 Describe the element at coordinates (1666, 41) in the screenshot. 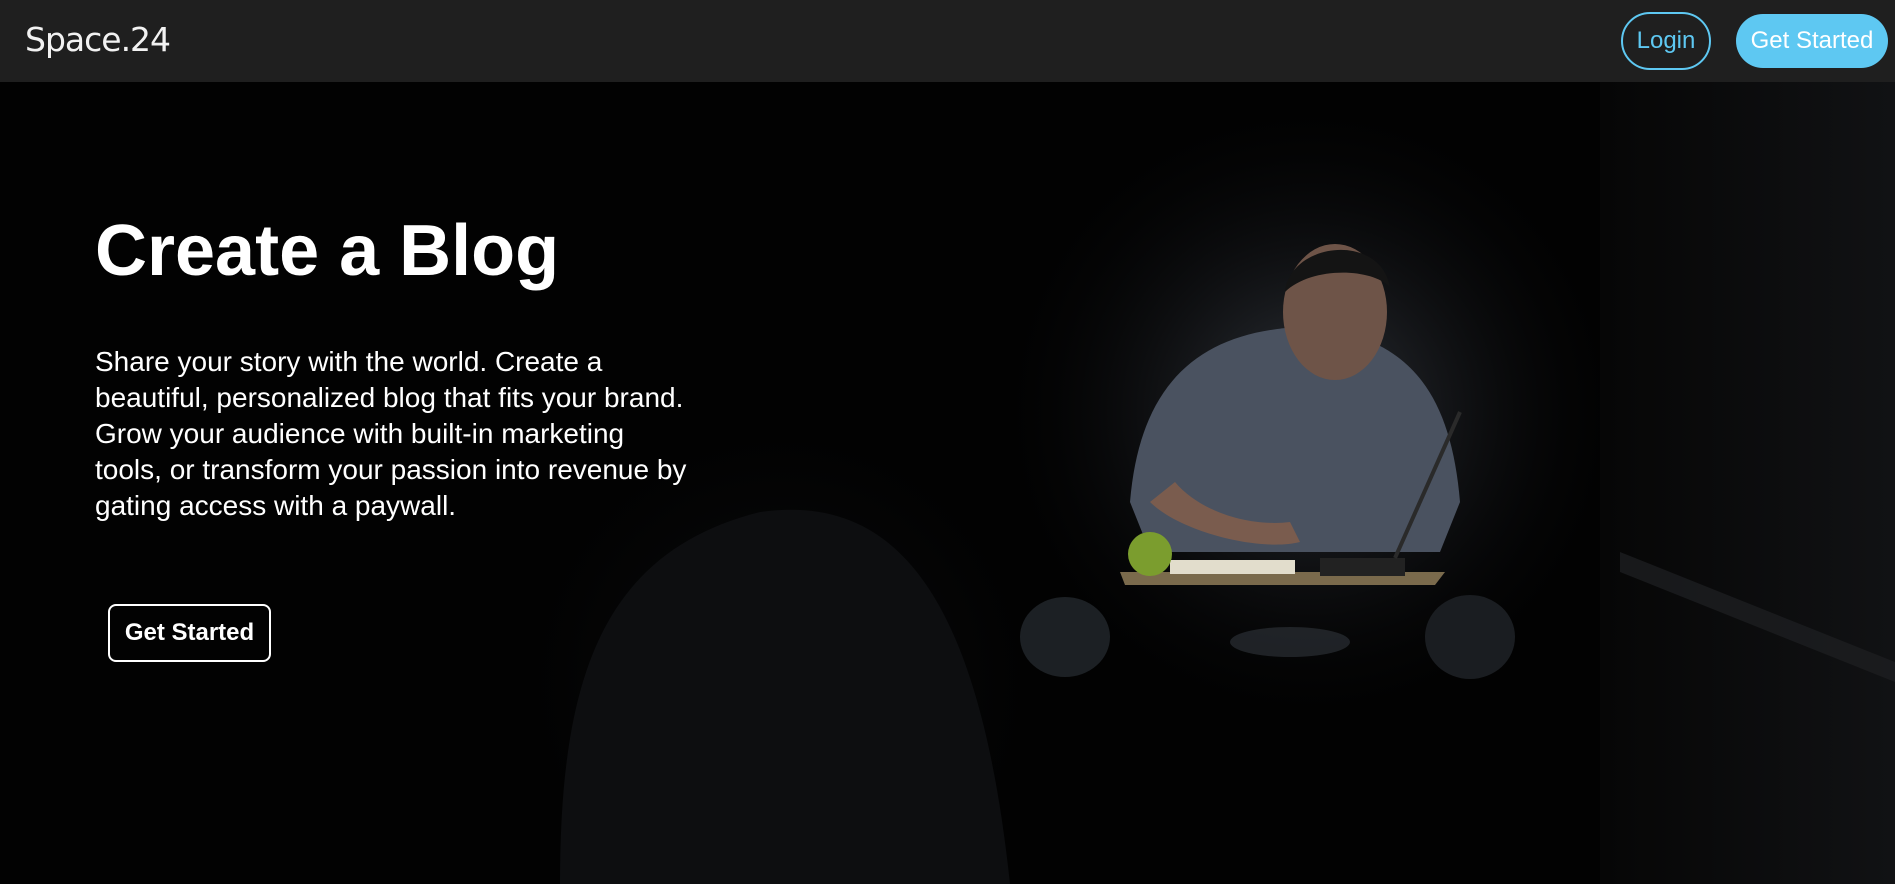

I see `login-button: Login` at that location.